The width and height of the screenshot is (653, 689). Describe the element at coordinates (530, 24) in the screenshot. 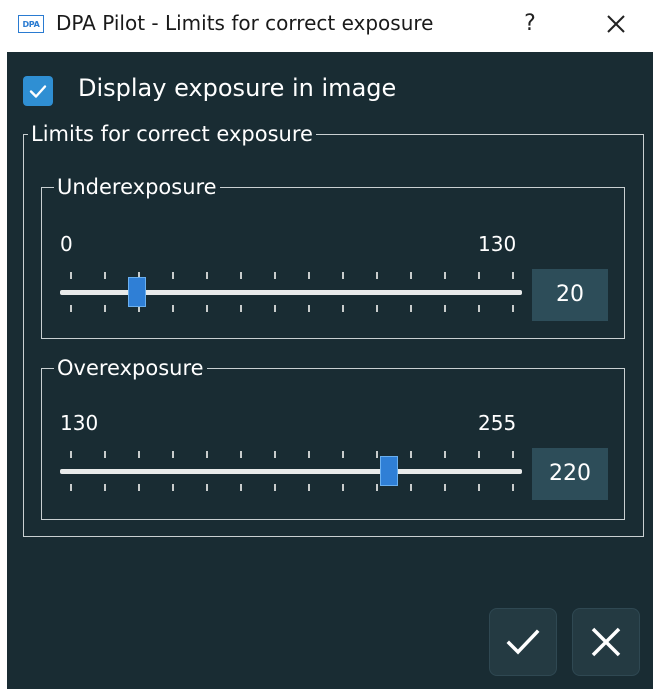

I see `help-button: ?` at that location.